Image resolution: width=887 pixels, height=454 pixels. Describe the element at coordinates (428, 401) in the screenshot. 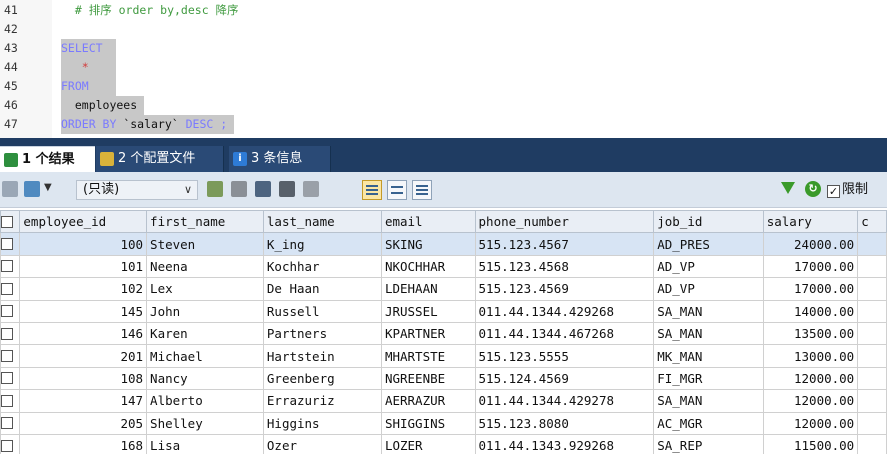

I see `cell-email: AERRAZUR` at that location.